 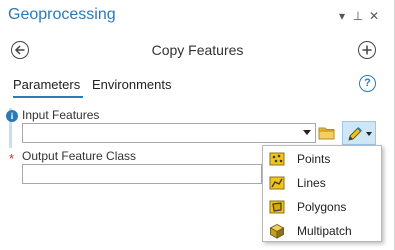 What do you see at coordinates (374, 16) in the screenshot?
I see `close-icon: ✕` at bounding box center [374, 16].